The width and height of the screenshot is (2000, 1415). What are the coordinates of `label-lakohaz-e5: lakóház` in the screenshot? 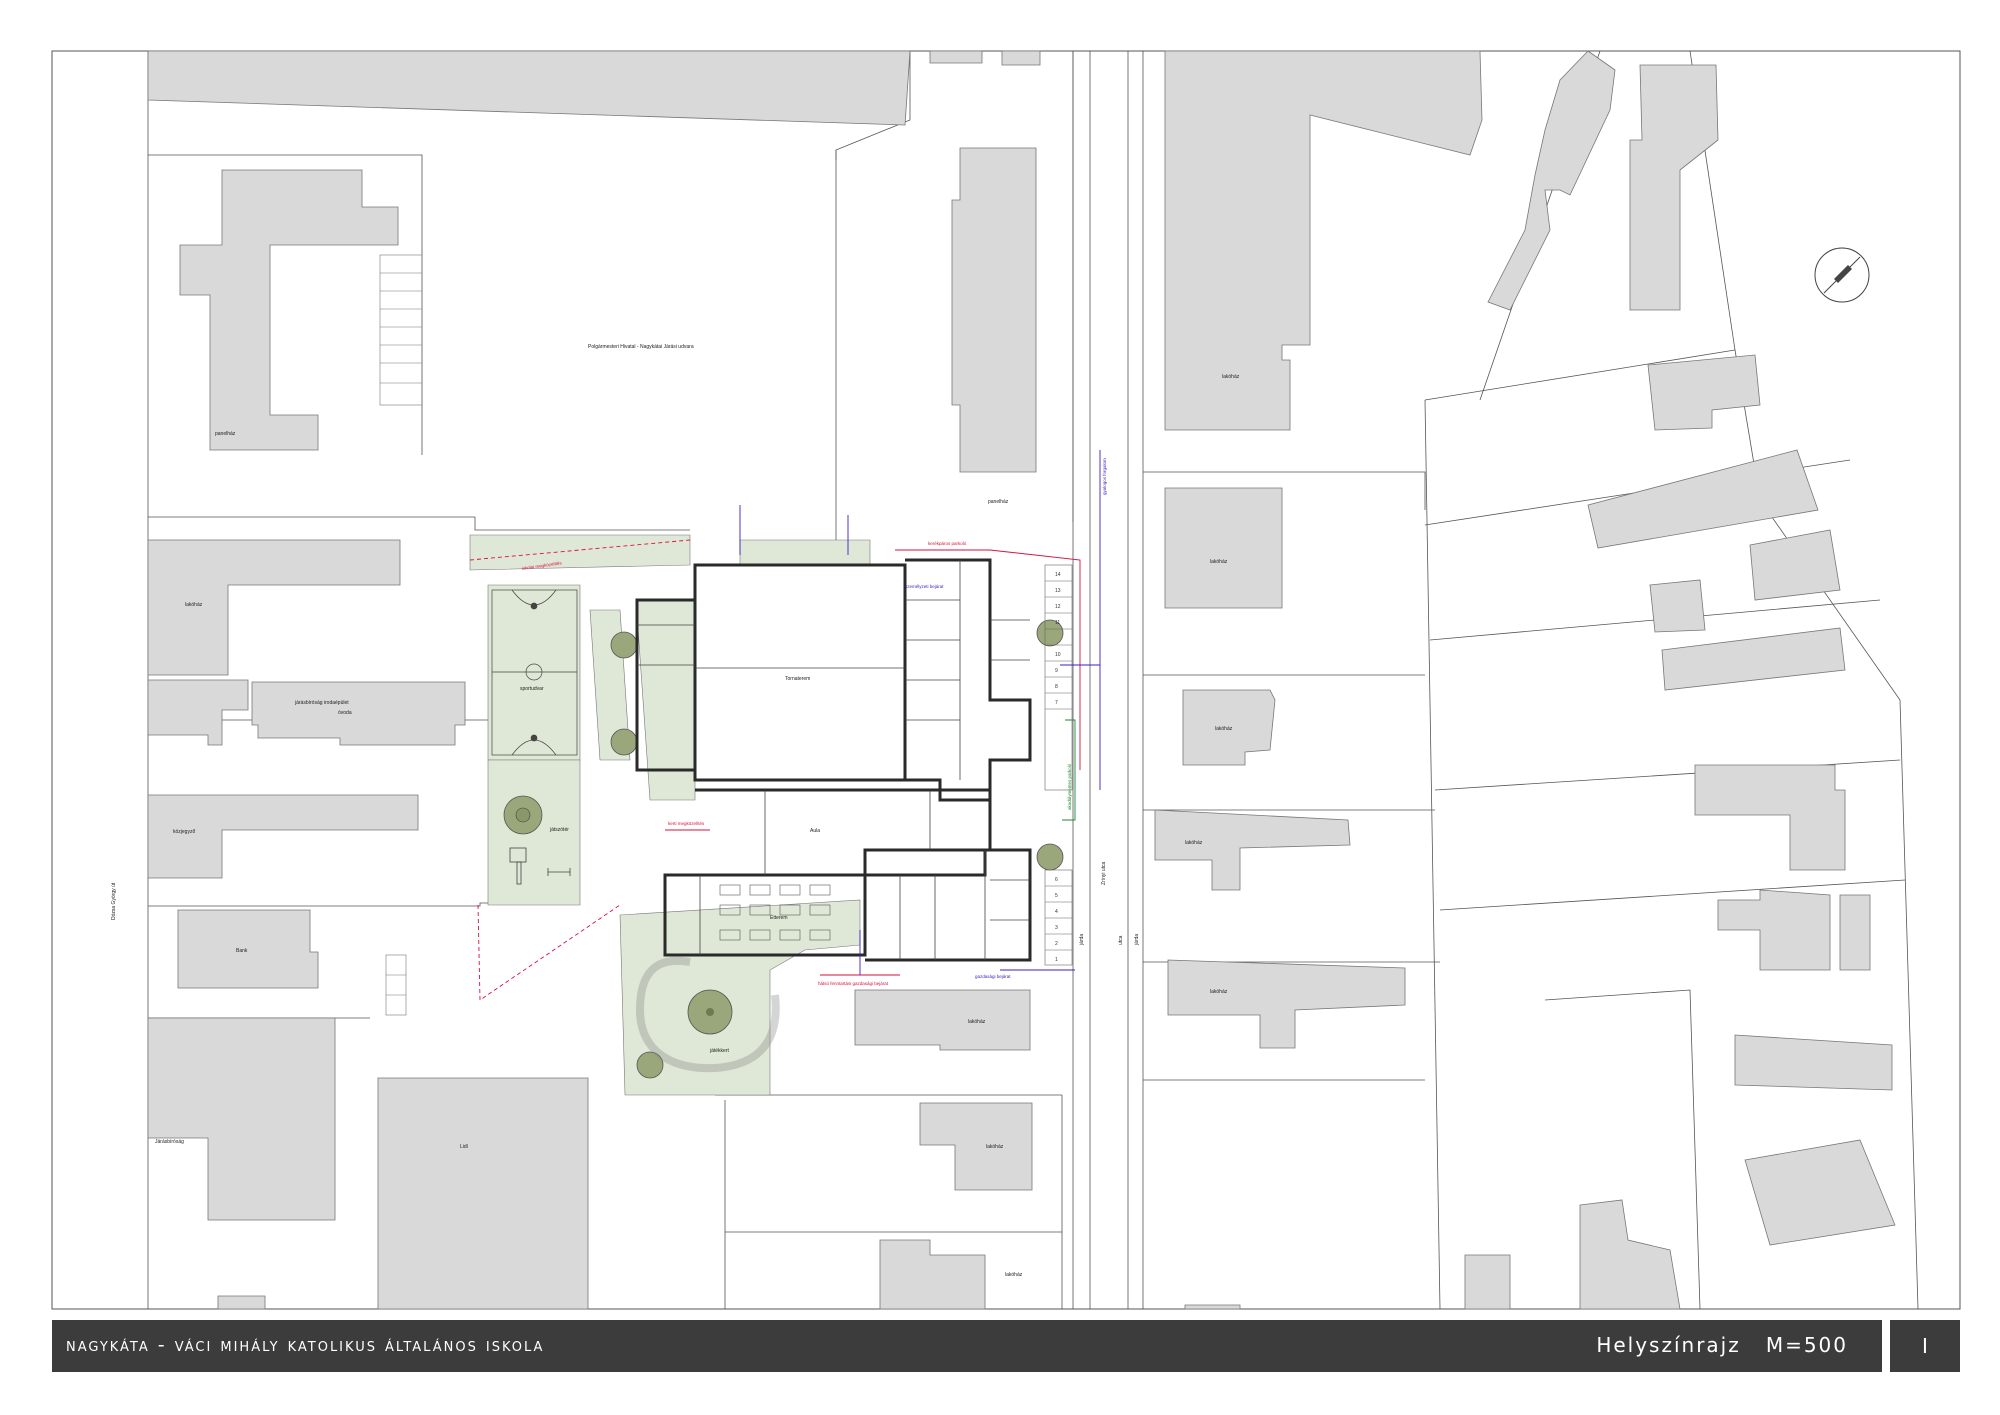 It's located at (1219, 992).